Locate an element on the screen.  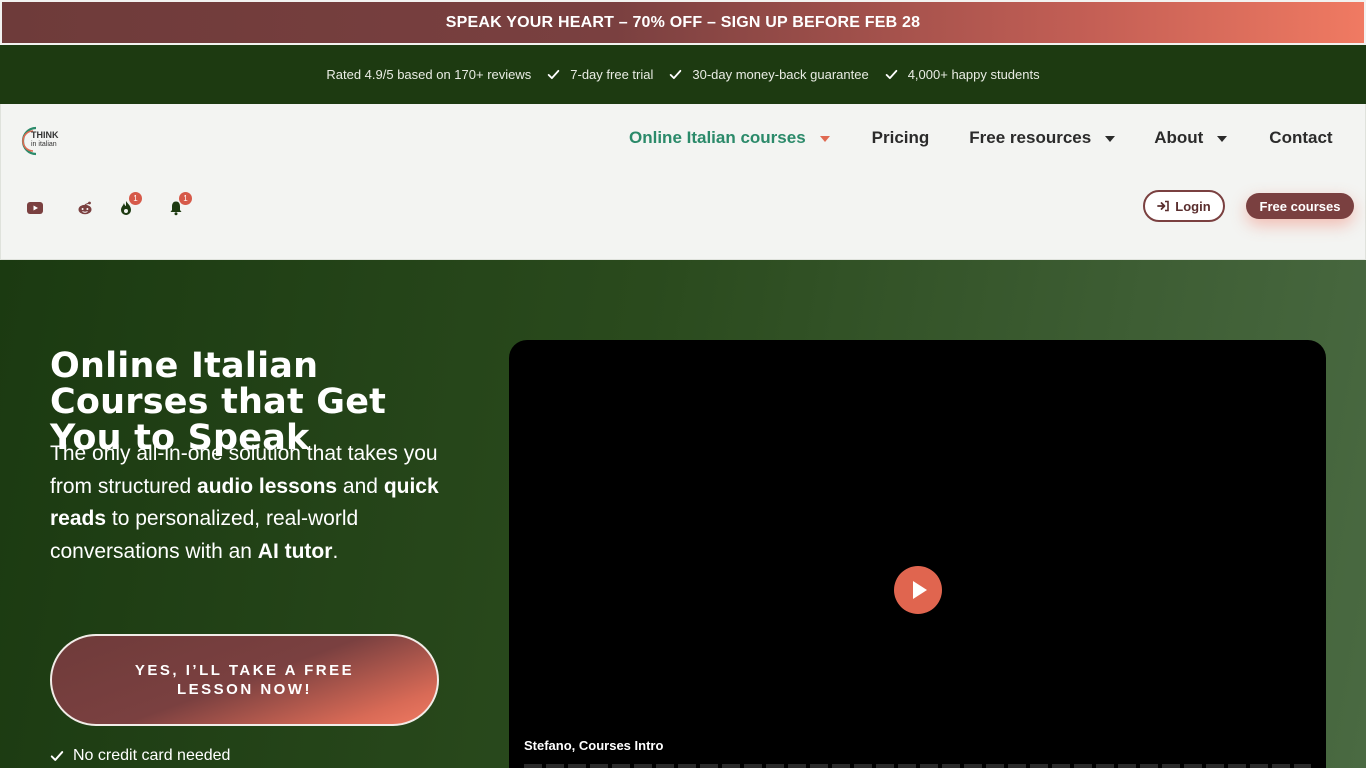
trust-text: Rated 4.9/5 based on 170+ reviews is located at coordinates (429, 74).